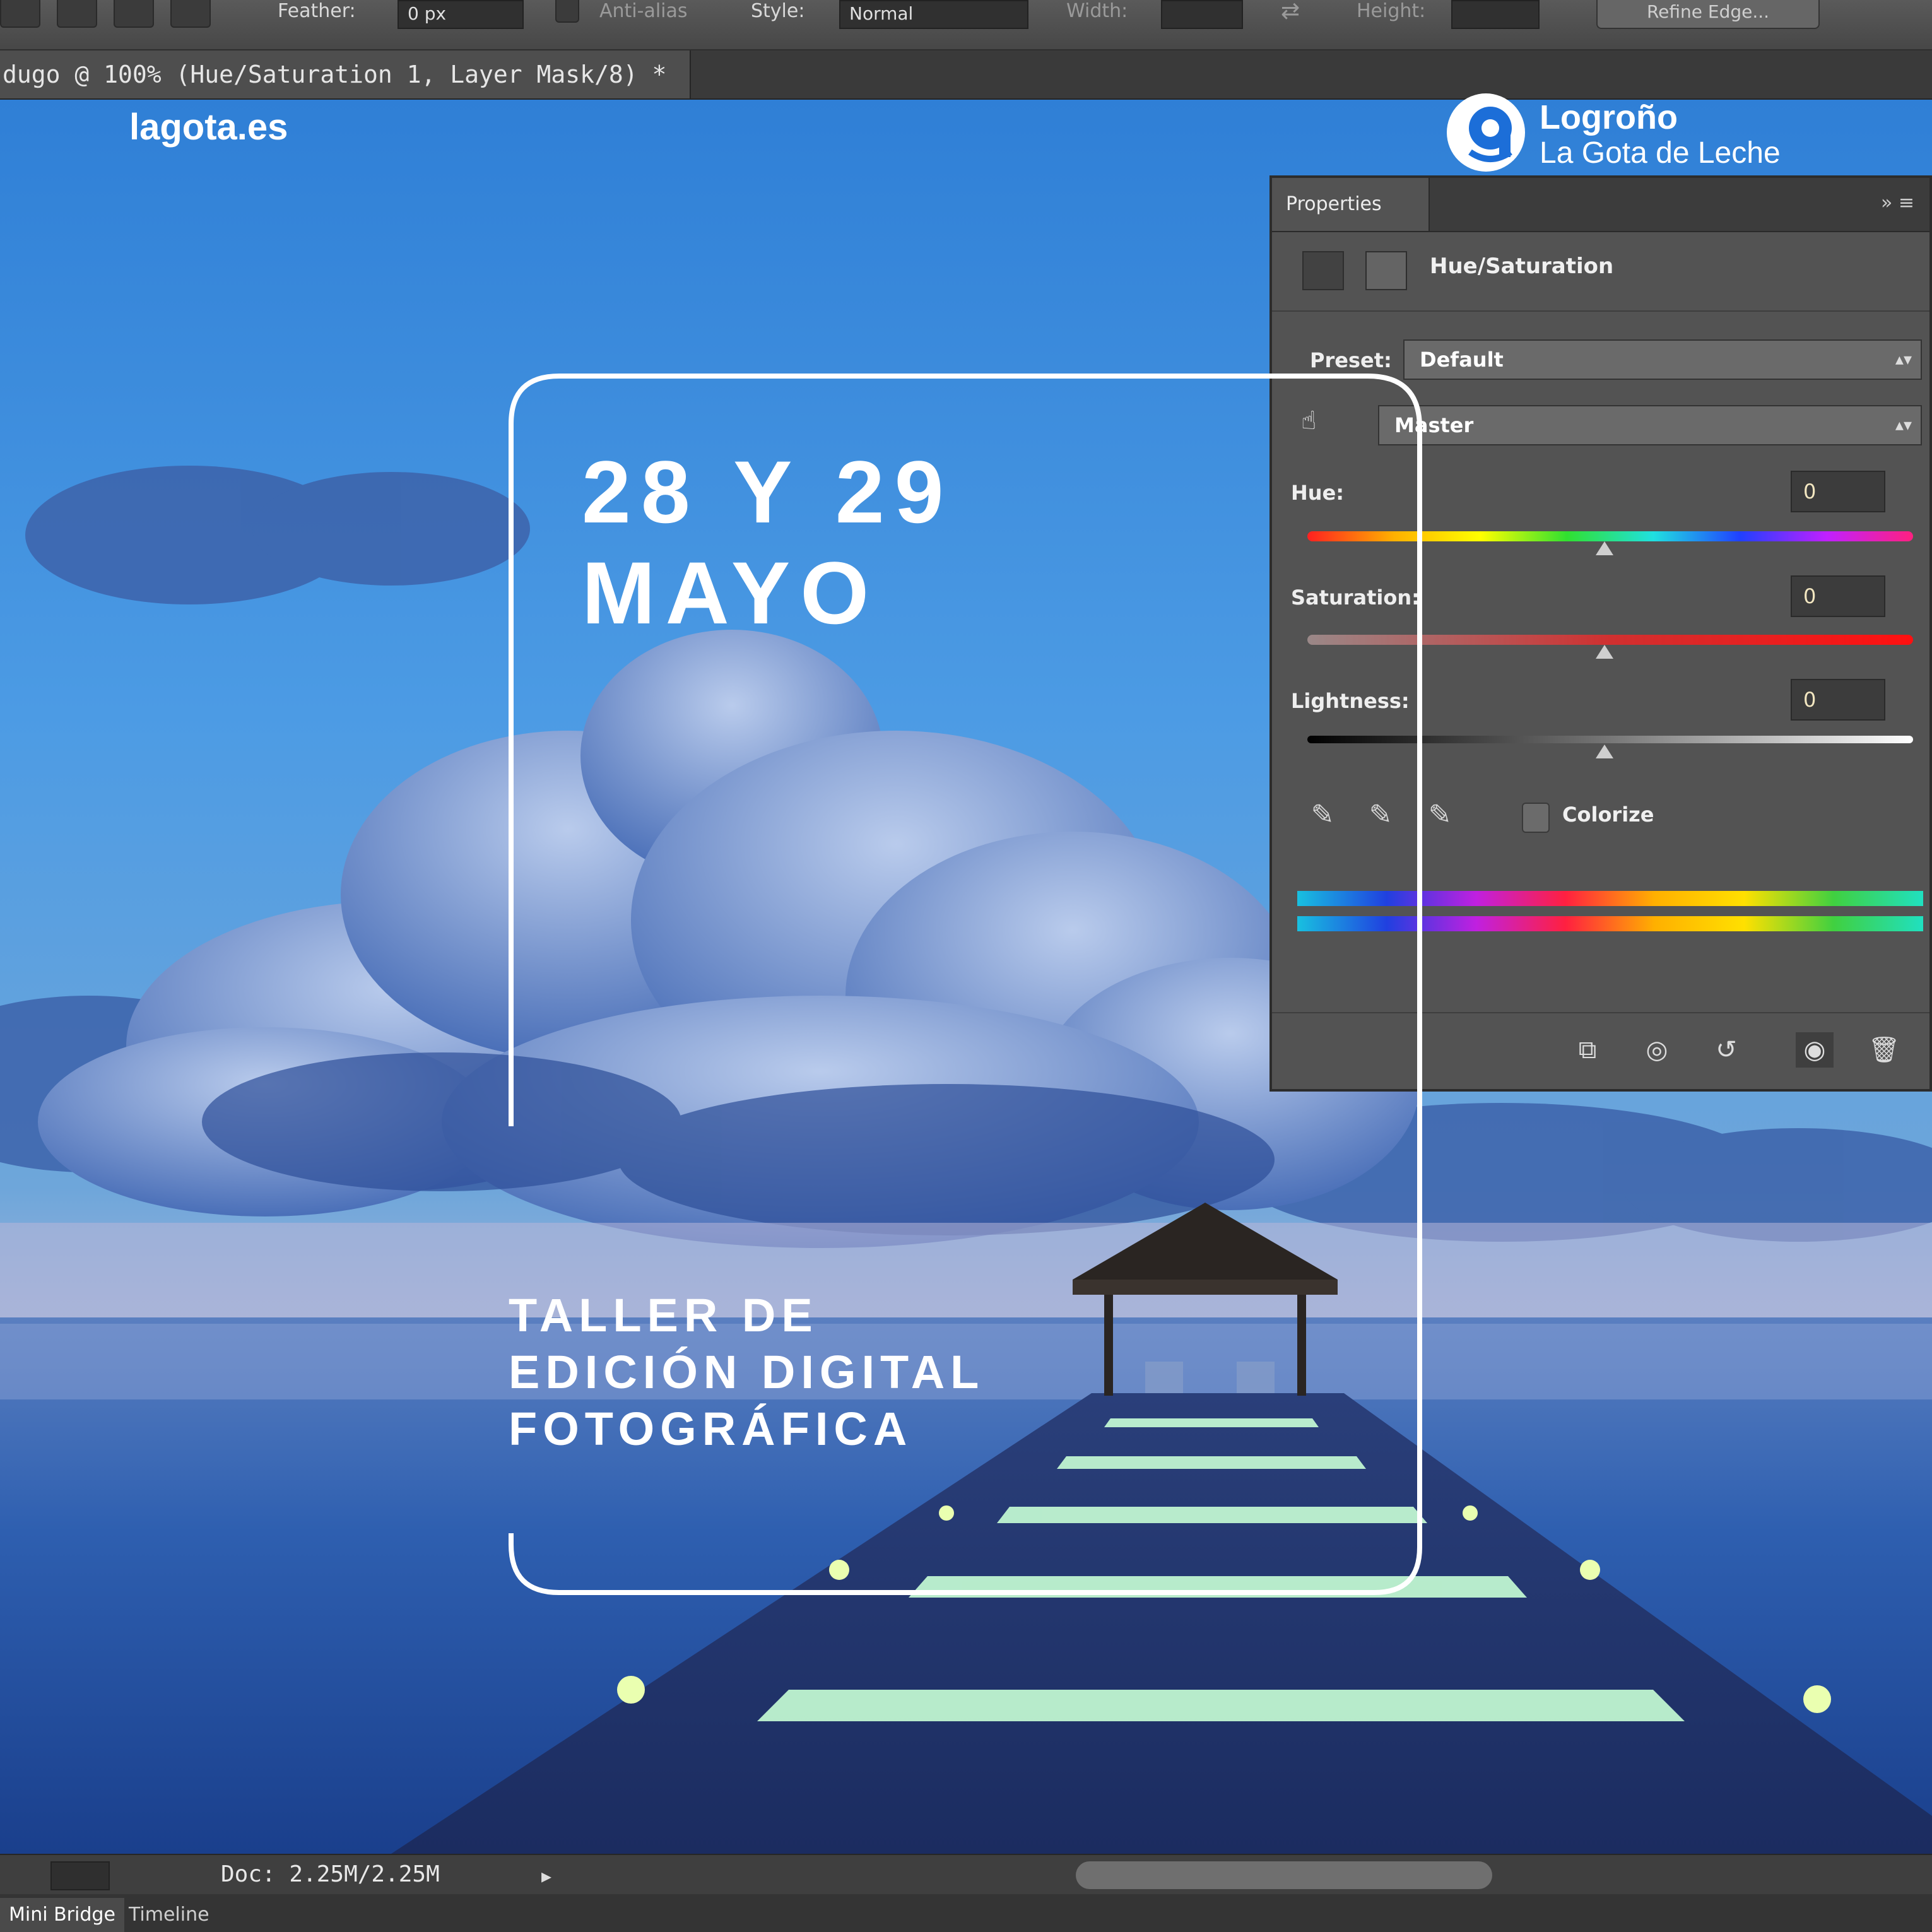 The width and height of the screenshot is (1932, 1932). Describe the element at coordinates (1610, 536) in the screenshot. I see `hue-slider` at that location.